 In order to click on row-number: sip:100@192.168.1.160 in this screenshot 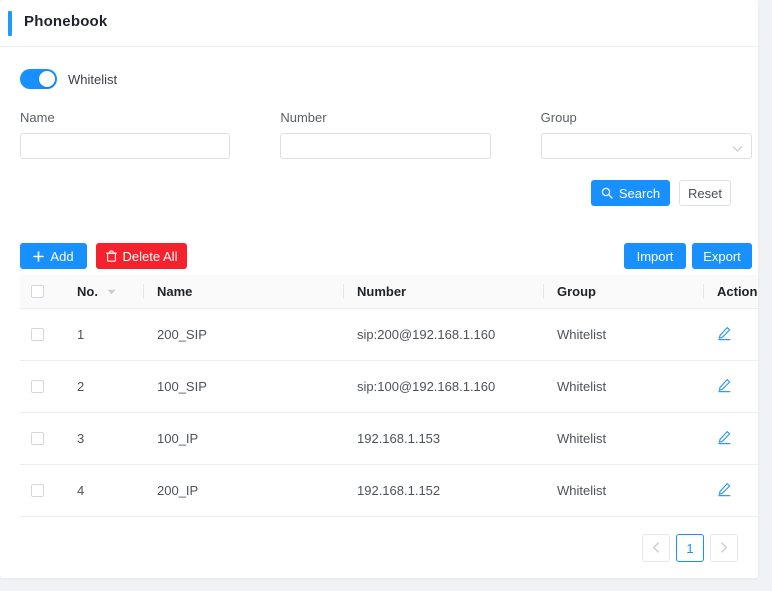, I will do `click(443, 386)`.